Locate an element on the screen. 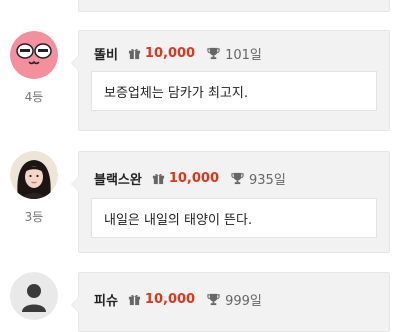  days-value: 999일 is located at coordinates (243, 301).